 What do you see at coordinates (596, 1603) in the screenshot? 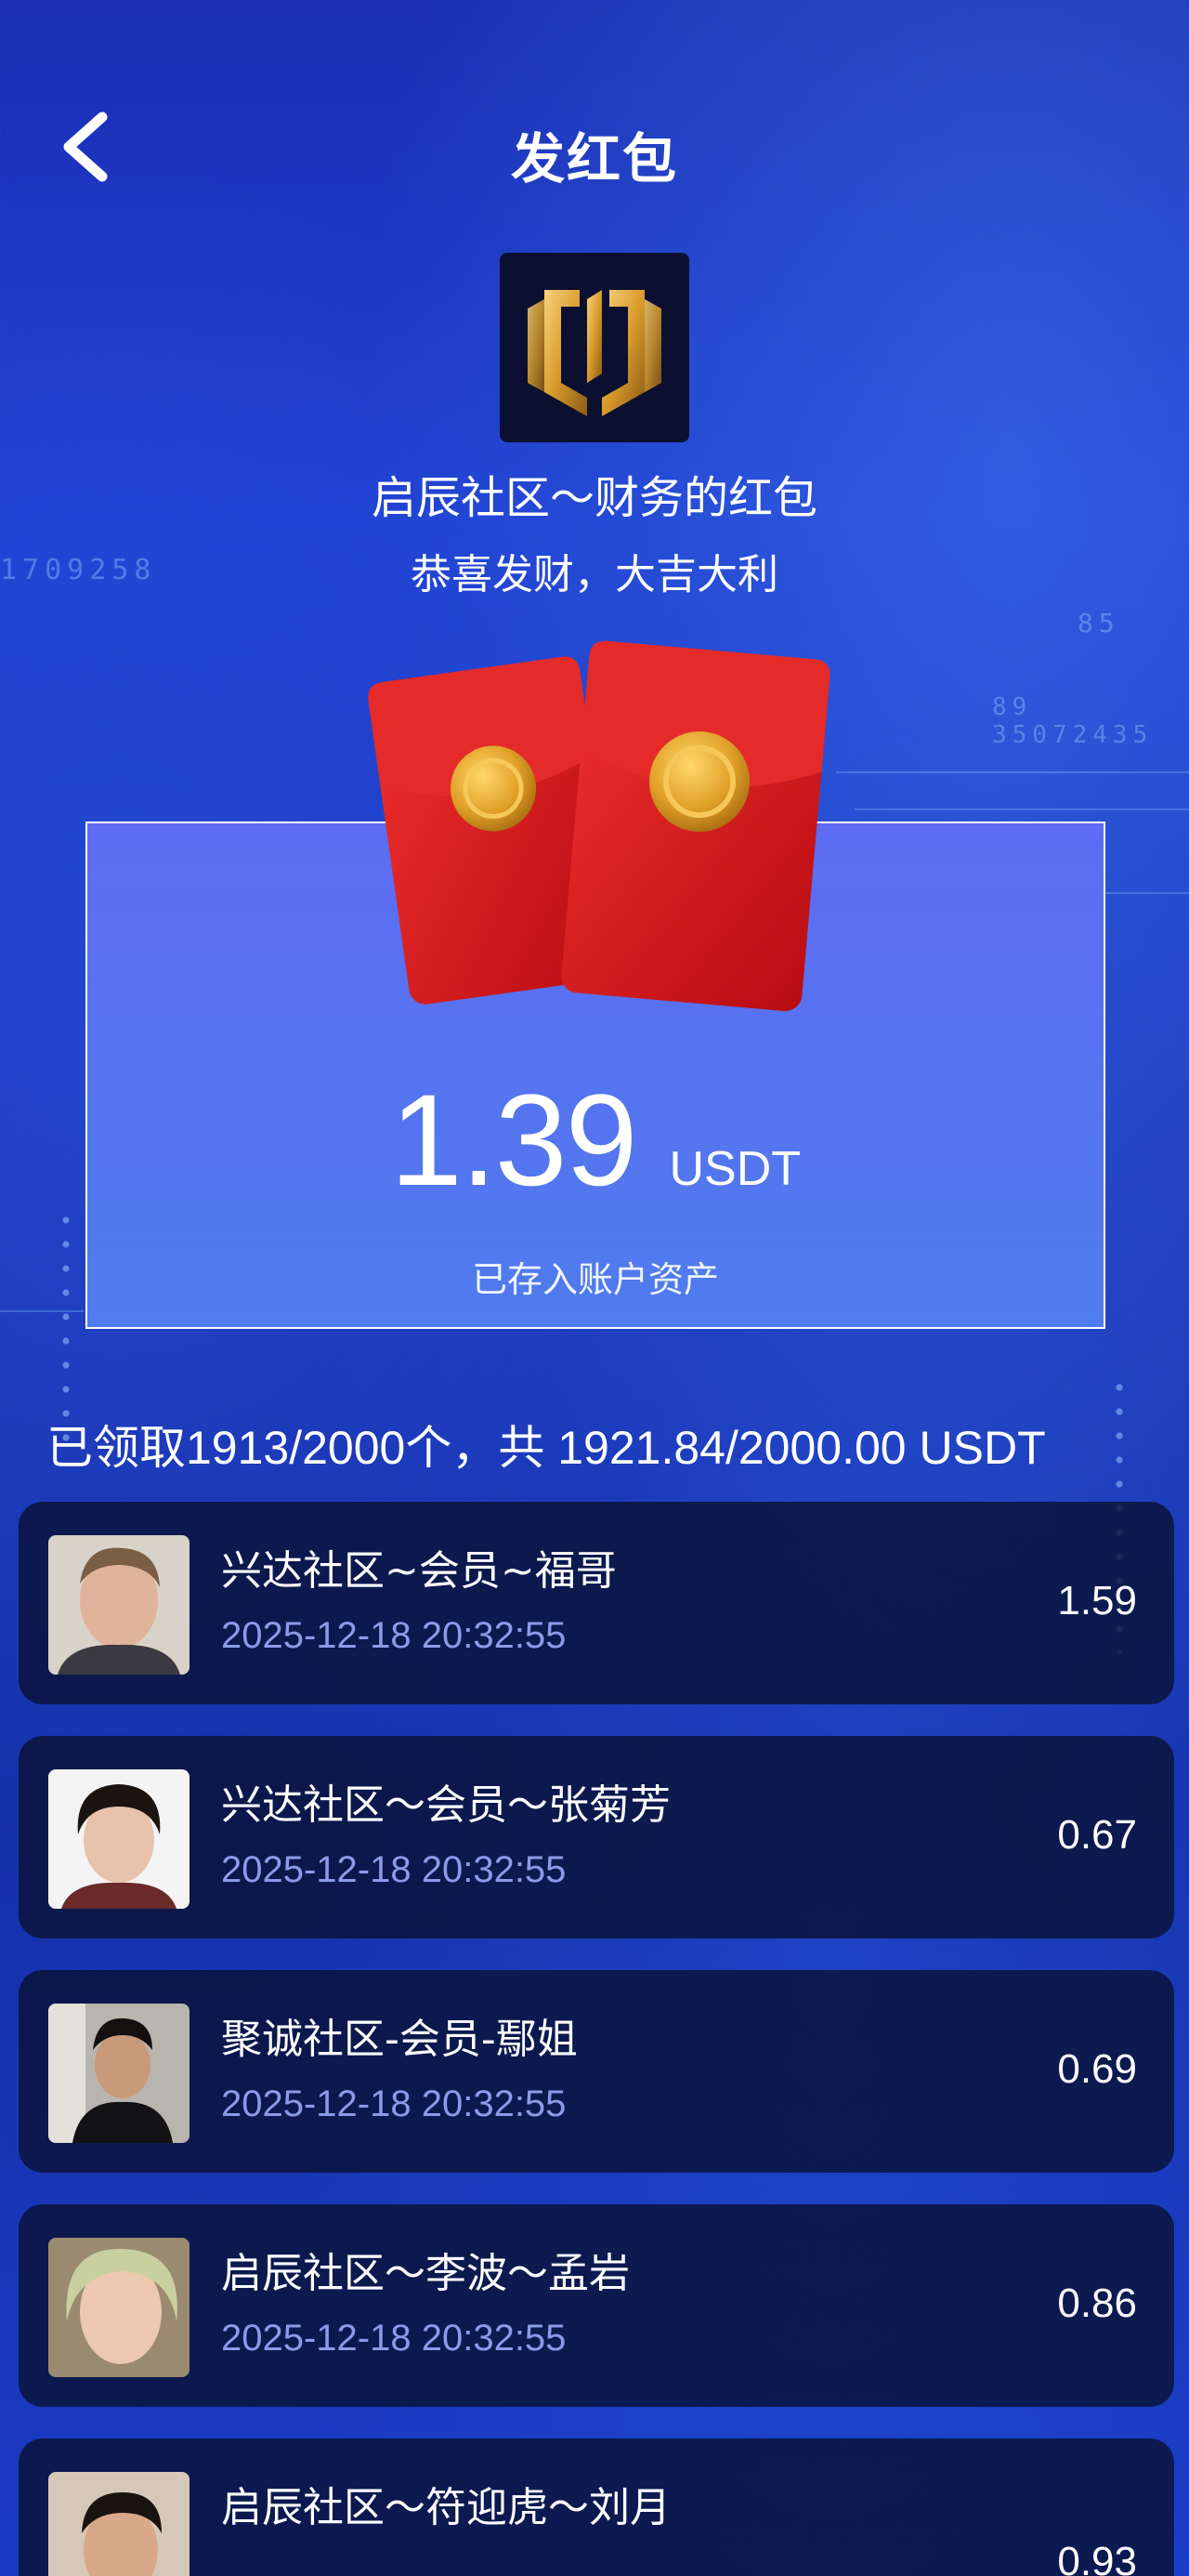
I see `list-item: 兴达社区~会员~福哥 2025-12-18 20:32:55 1.59` at bounding box center [596, 1603].